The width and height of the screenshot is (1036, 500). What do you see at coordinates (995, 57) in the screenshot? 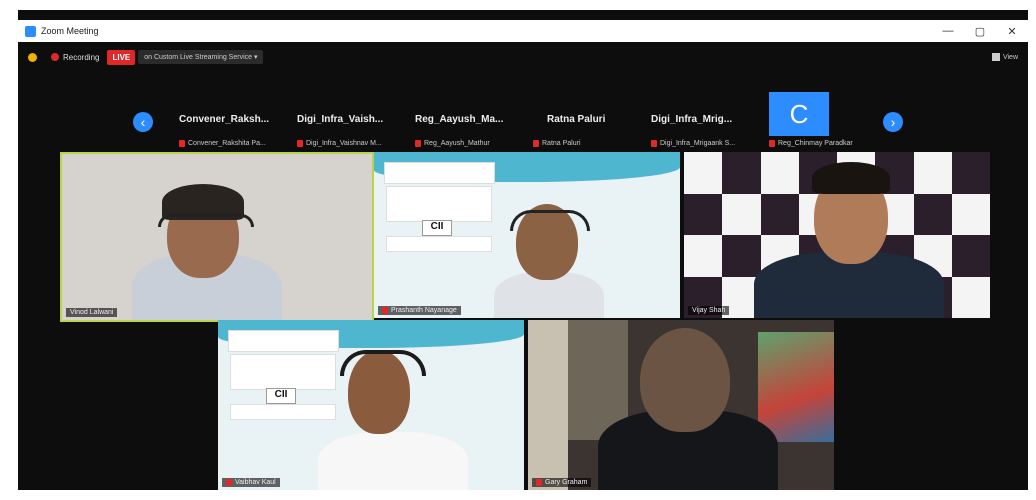
I see `grid-view-icon` at bounding box center [995, 57].